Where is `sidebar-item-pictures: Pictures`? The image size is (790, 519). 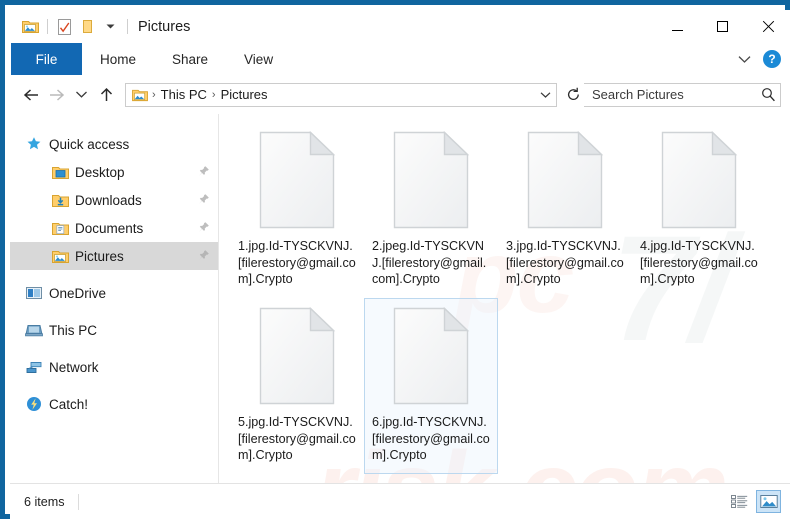
sidebar-item-pictures: Pictures is located at coordinates (114, 256).